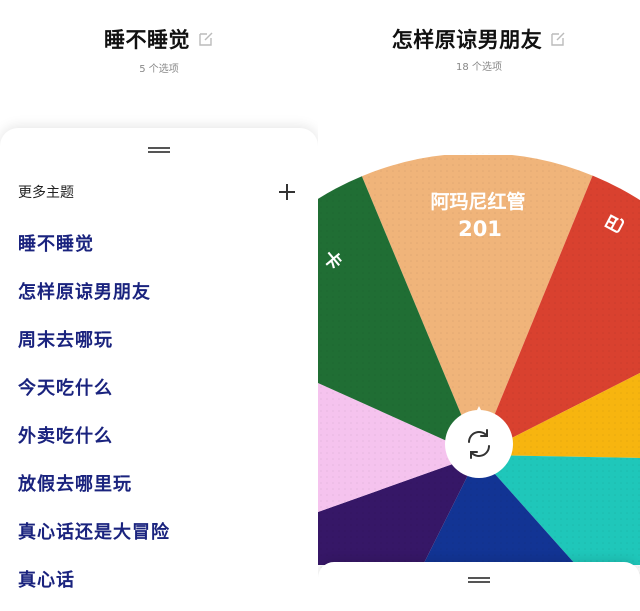 This screenshot has height=611, width=640. I want to click on theme-item: 周末去哪玩, so click(163, 350).